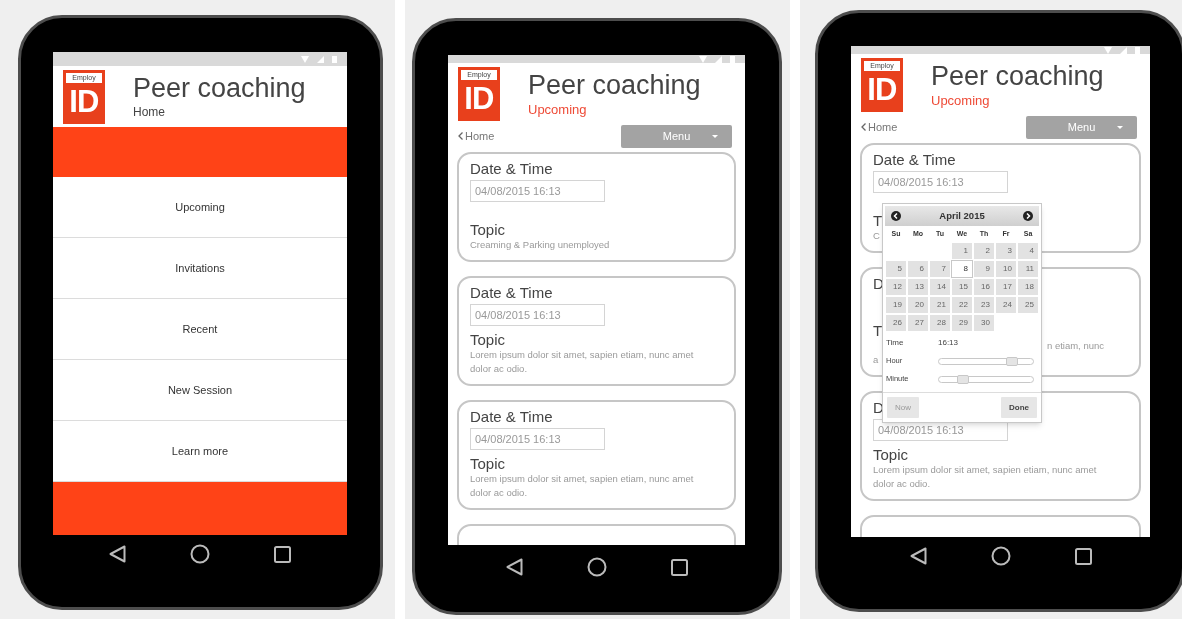 Image resolution: width=1182 pixels, height=619 pixels. What do you see at coordinates (1006, 305) in the screenshot?
I see `calendar-day: 24` at bounding box center [1006, 305].